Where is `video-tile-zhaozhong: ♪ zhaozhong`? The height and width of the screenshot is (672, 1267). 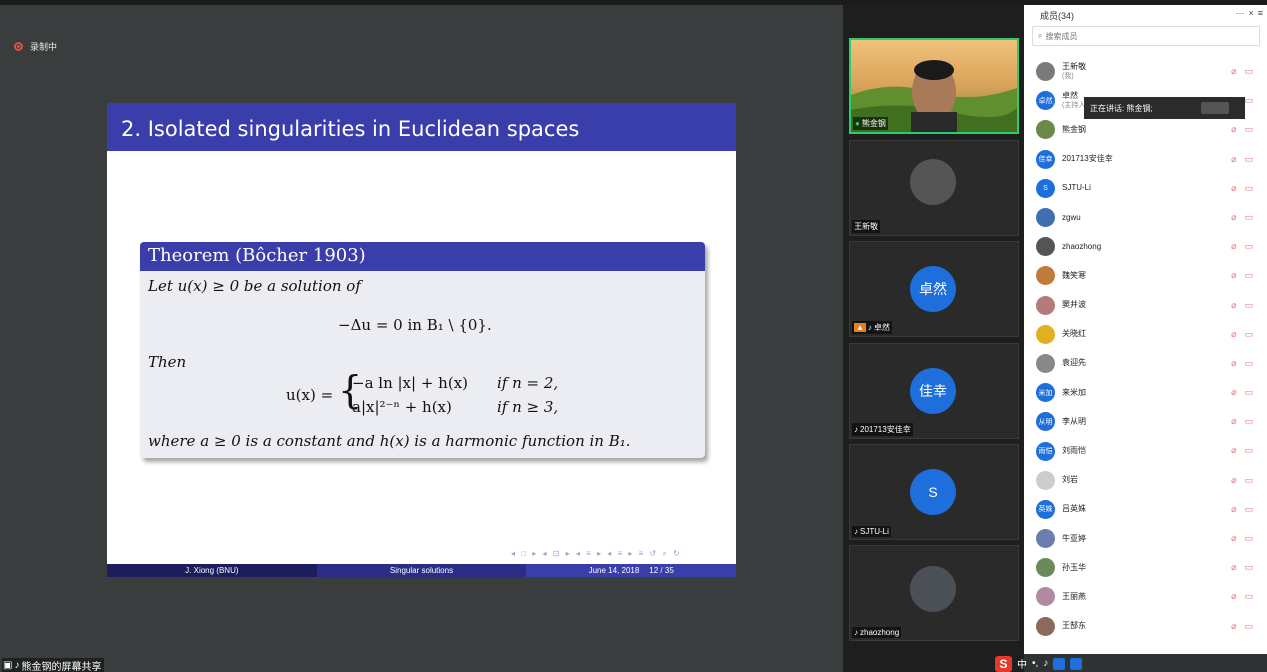 video-tile-zhaozhong: ♪ zhaozhong is located at coordinates (934, 593).